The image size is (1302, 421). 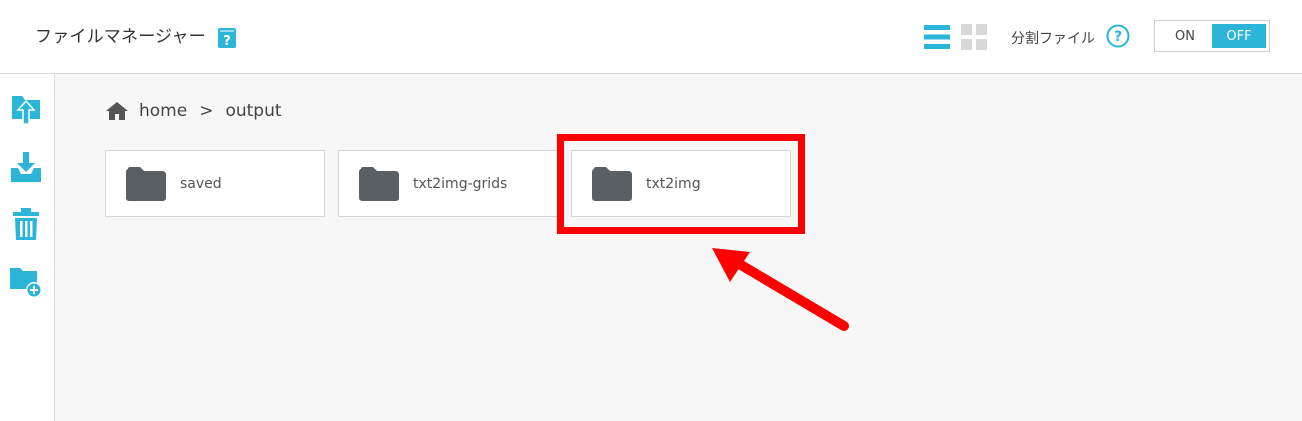 I want to click on upload-icon, so click(x=26, y=109).